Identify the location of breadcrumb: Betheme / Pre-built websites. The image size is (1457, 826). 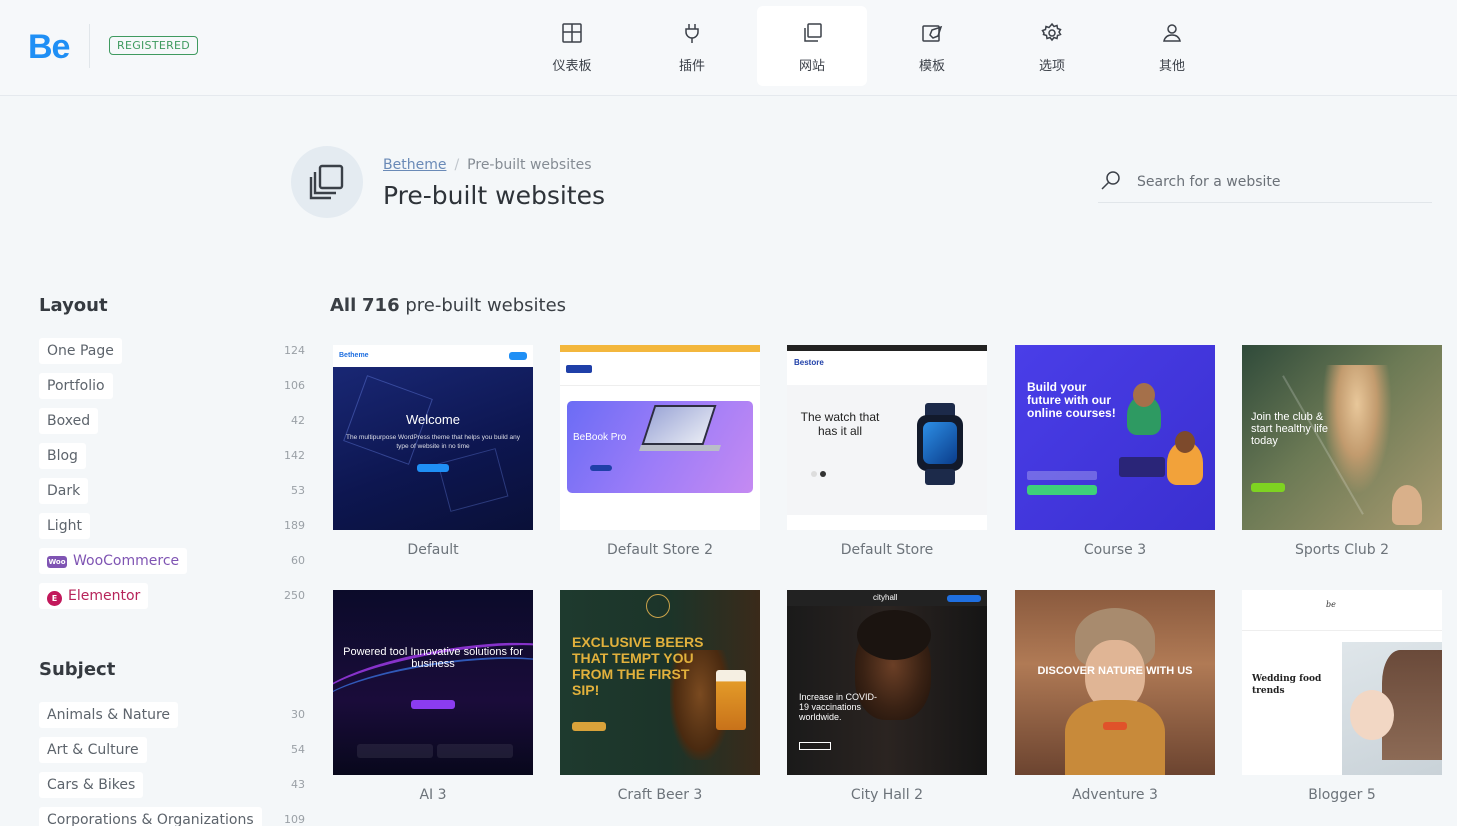
(487, 165).